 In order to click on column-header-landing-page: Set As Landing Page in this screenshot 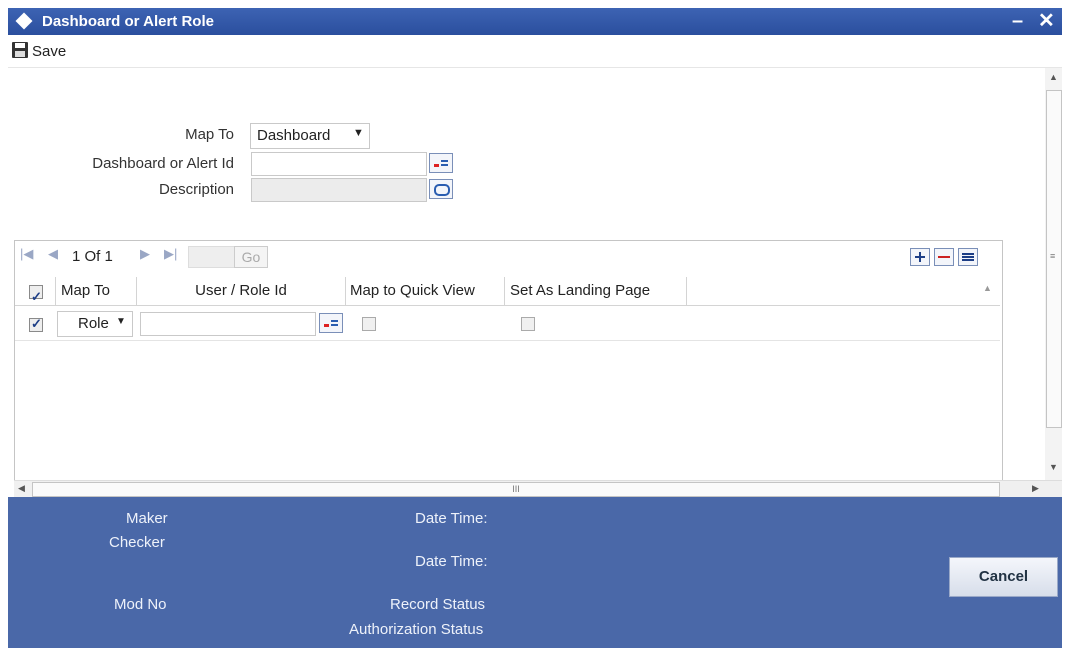, I will do `click(596, 291)`.